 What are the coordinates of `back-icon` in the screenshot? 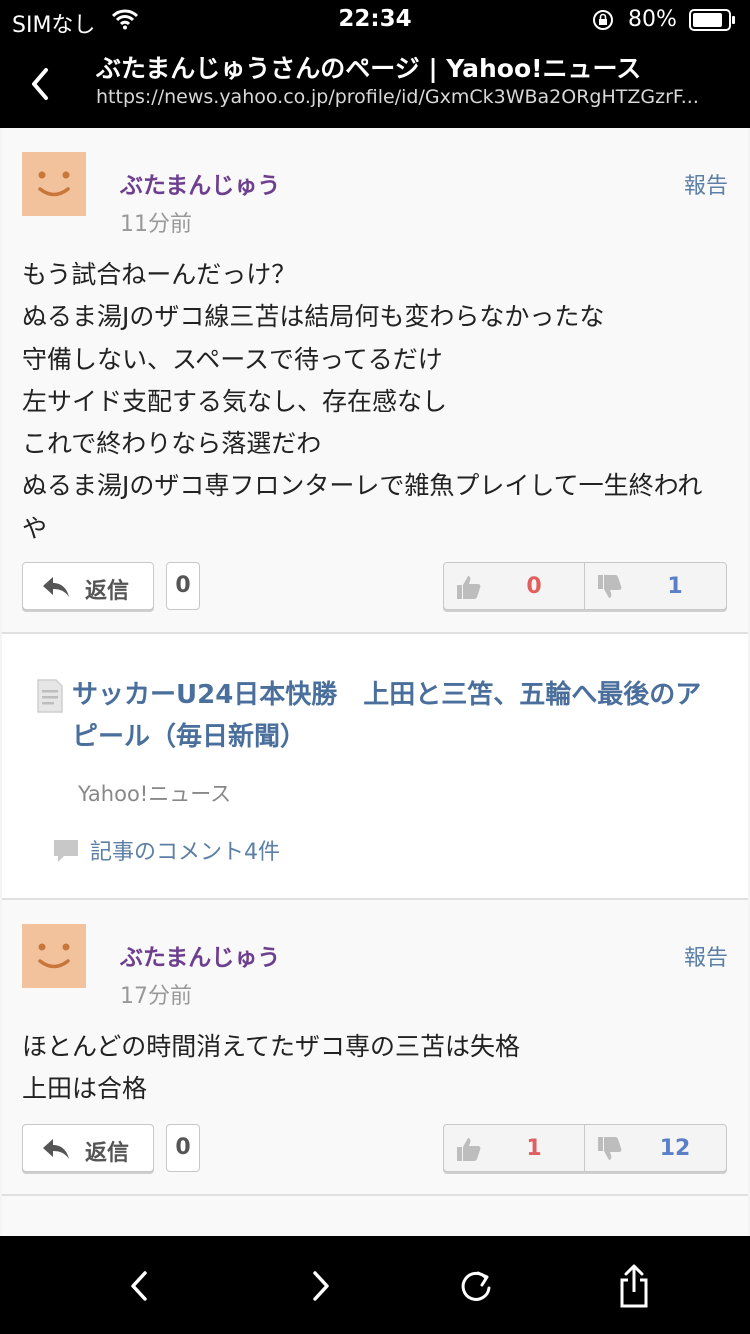 It's located at (42, 84).